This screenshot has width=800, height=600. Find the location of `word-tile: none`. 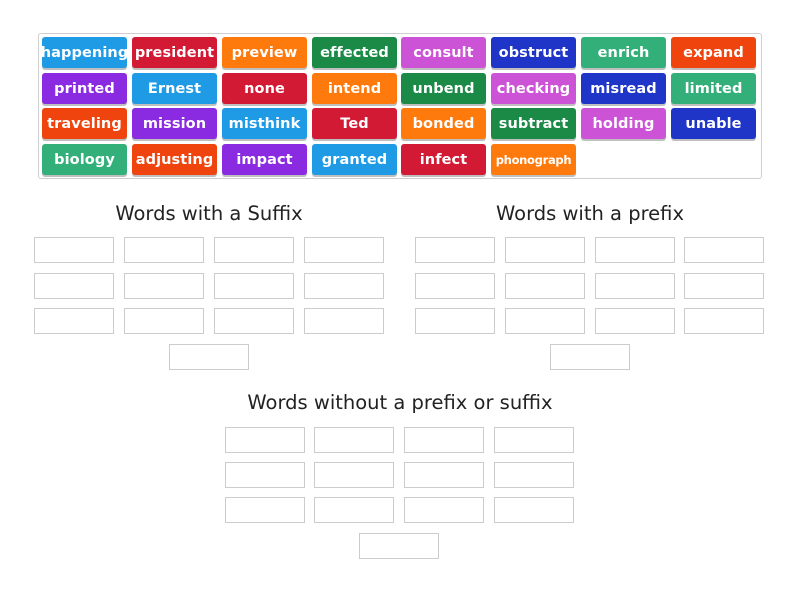

word-tile: none is located at coordinates (264, 88).